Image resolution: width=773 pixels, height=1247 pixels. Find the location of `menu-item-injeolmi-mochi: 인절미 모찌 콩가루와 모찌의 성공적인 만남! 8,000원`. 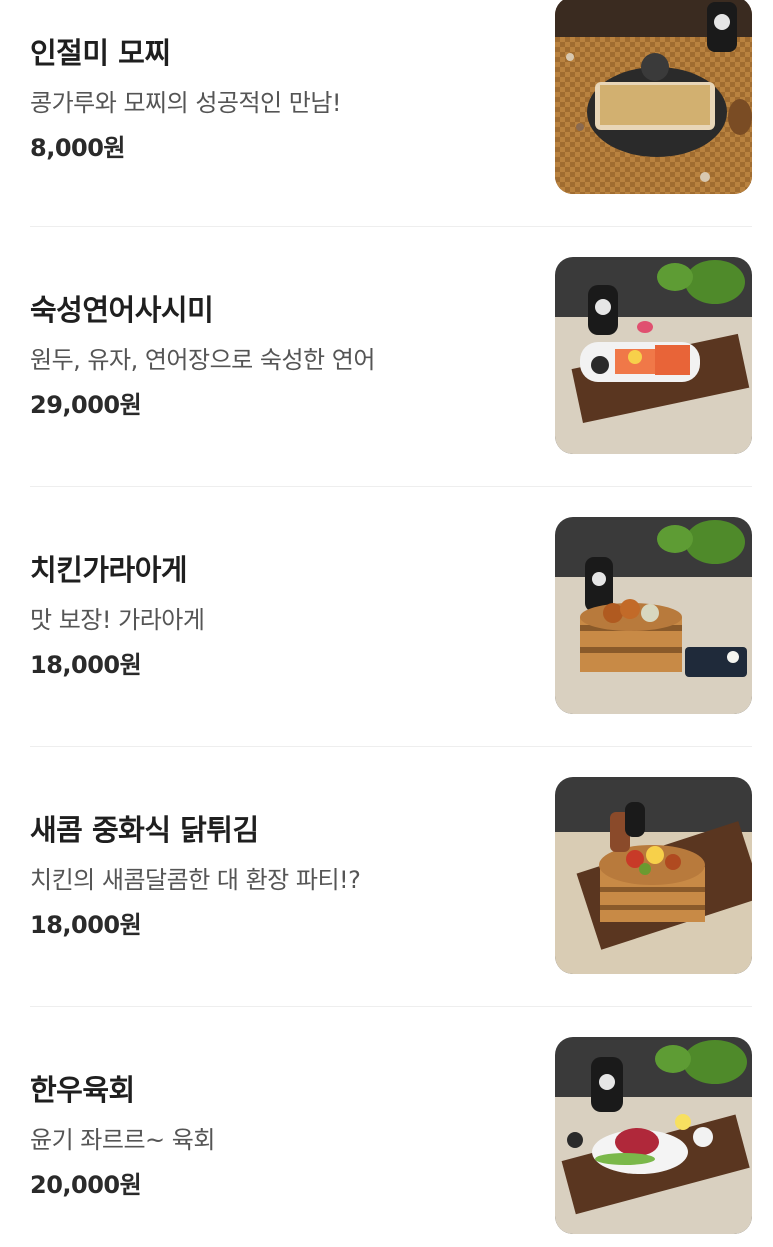

menu-item-injeolmi-mochi: 인절미 모찌 콩가루와 모찌의 성공적인 만남! 8,000원 is located at coordinates (391, 99).